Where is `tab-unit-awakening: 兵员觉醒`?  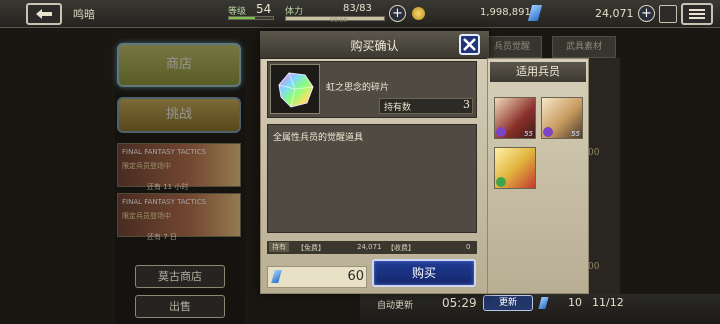
tab-unit-awakening: 兵员觉醒 is located at coordinates (512, 47).